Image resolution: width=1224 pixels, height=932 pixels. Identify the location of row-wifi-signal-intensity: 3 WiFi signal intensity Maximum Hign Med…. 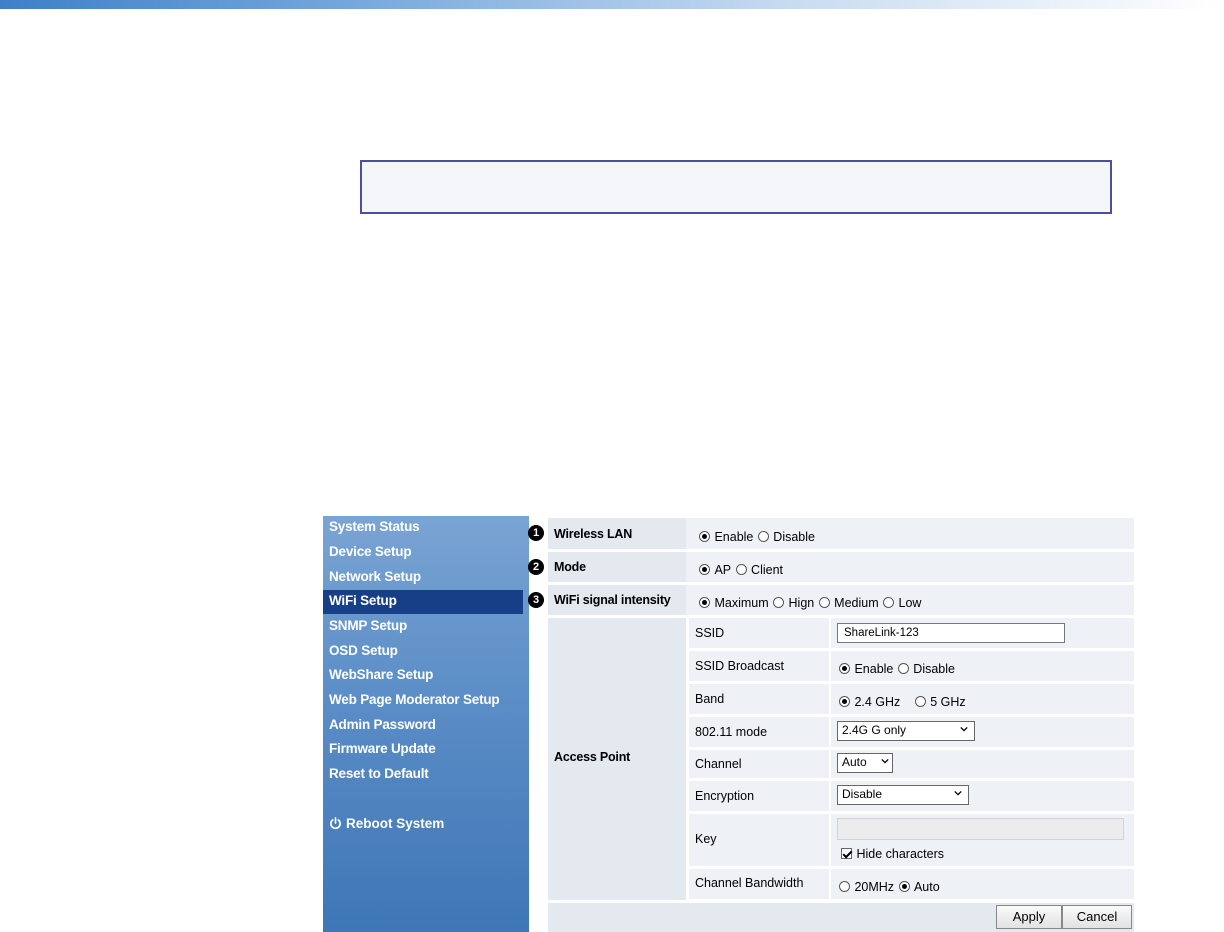
(831, 600).